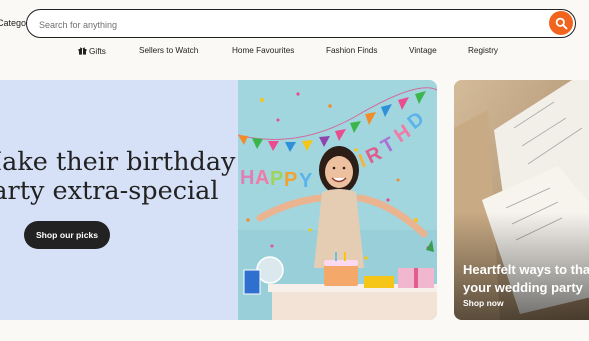  I want to click on search-button, so click(561, 23).